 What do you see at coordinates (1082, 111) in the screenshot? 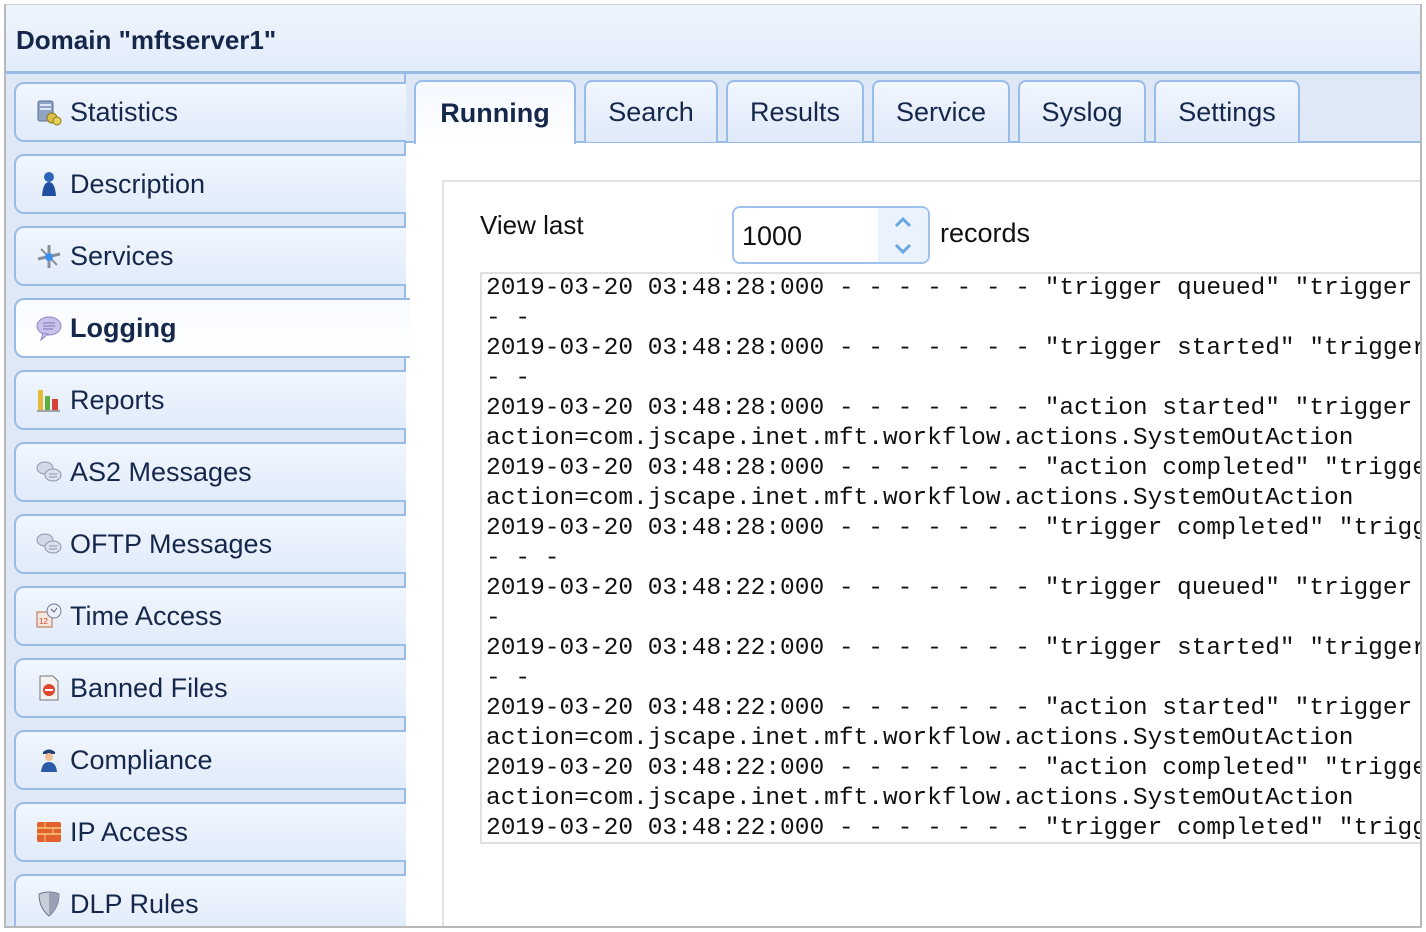
I see `tab-syslog: Syslog` at bounding box center [1082, 111].